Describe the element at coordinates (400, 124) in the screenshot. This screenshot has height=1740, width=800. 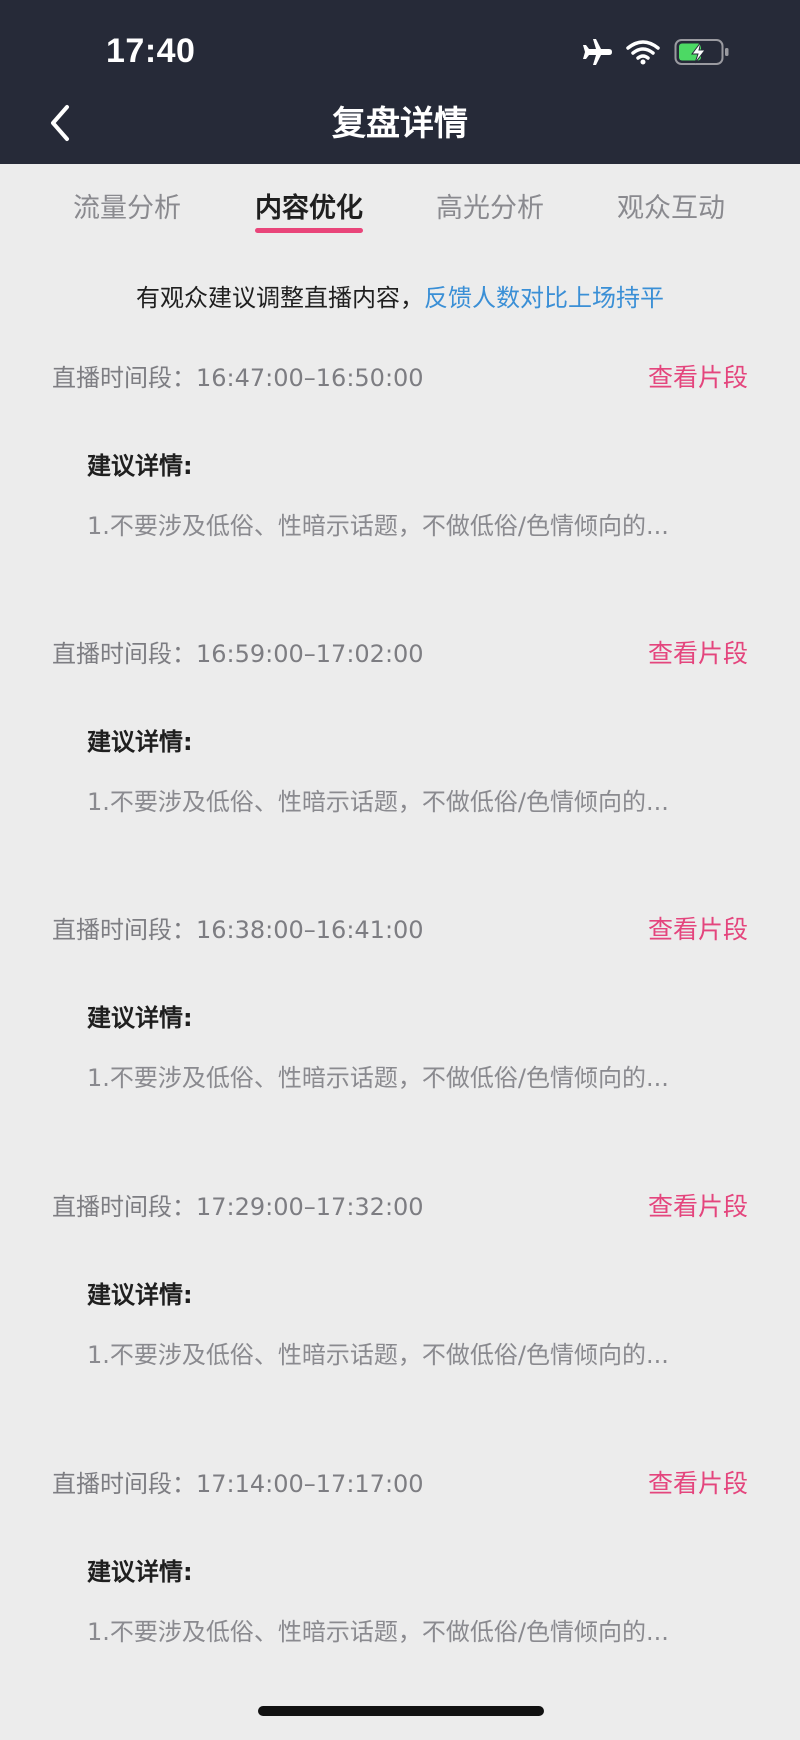
I see `page-title: 复盘详情` at that location.